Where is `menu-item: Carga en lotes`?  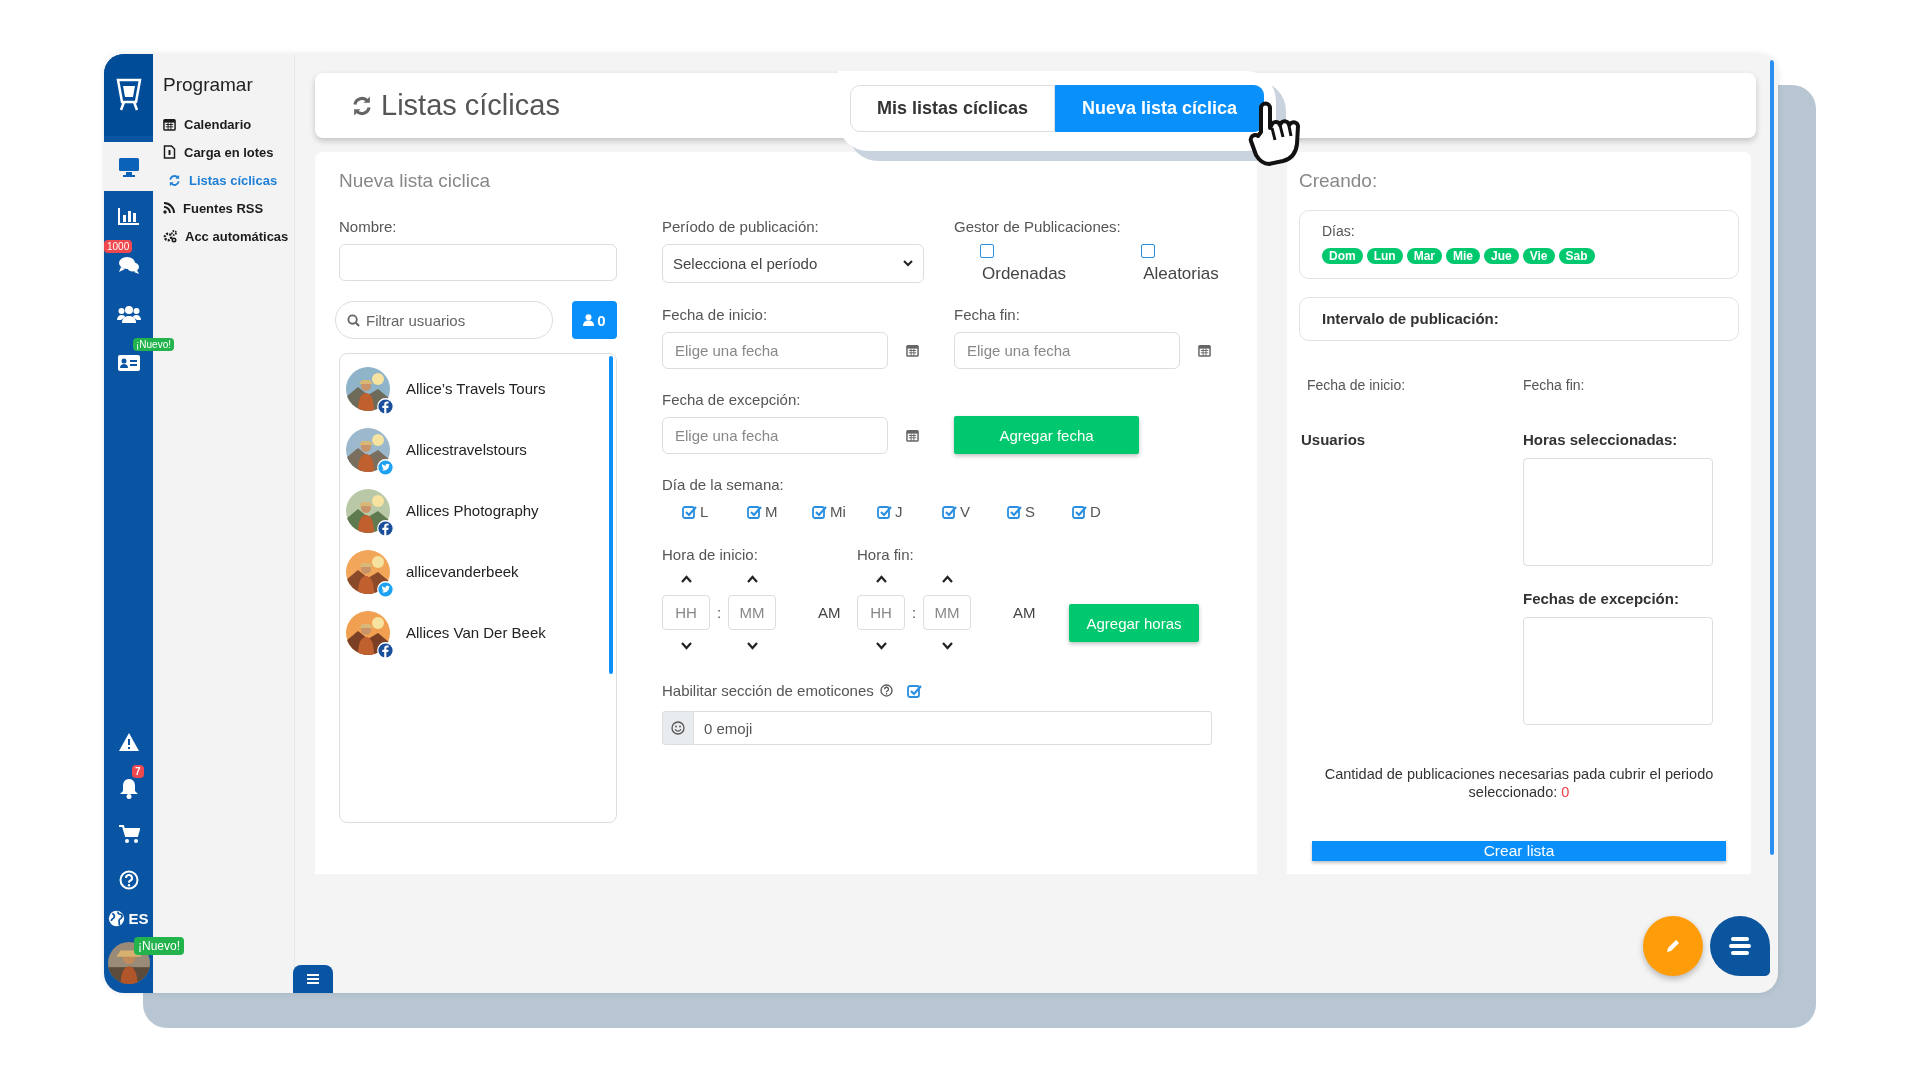 menu-item: Carga en lotes is located at coordinates (228, 152).